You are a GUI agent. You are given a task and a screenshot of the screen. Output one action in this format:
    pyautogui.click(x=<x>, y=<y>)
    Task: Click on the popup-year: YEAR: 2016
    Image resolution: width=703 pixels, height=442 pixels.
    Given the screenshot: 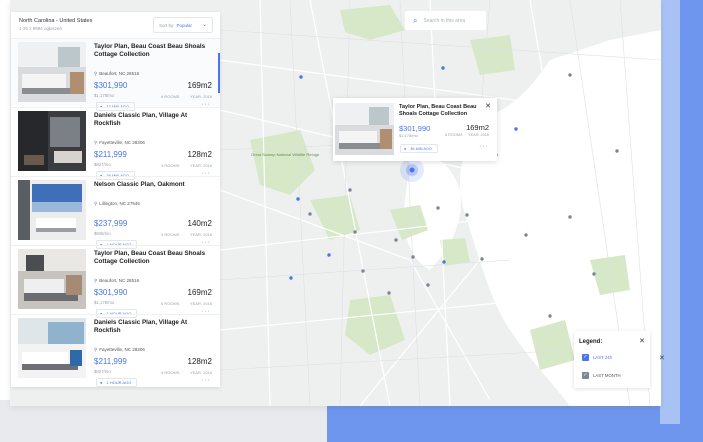 What is the action you would take?
    pyautogui.click(x=478, y=135)
    